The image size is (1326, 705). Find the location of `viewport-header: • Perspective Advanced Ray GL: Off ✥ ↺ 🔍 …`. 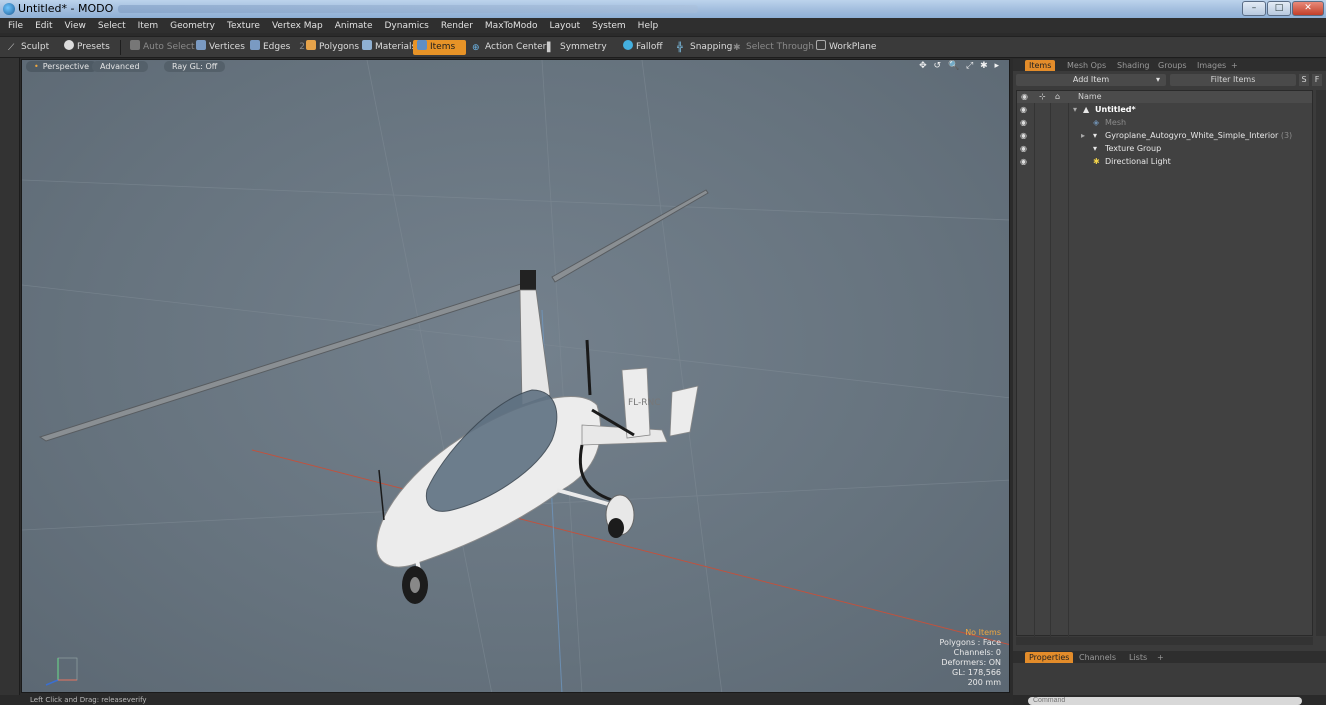

viewport-header: • Perspective Advanced Ray GL: Off ✥ ↺ 🔍 … is located at coordinates (515, 67).